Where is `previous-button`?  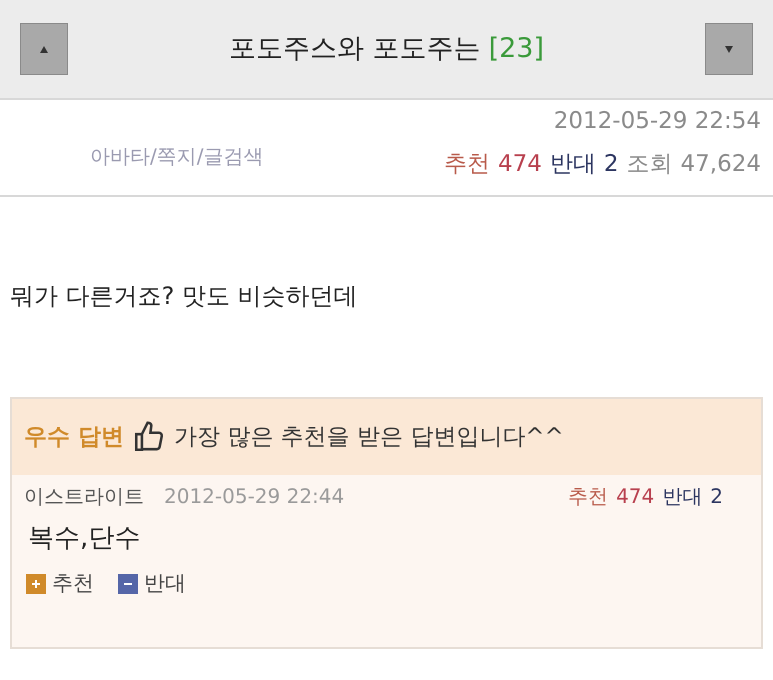
previous-button is located at coordinates (44, 49).